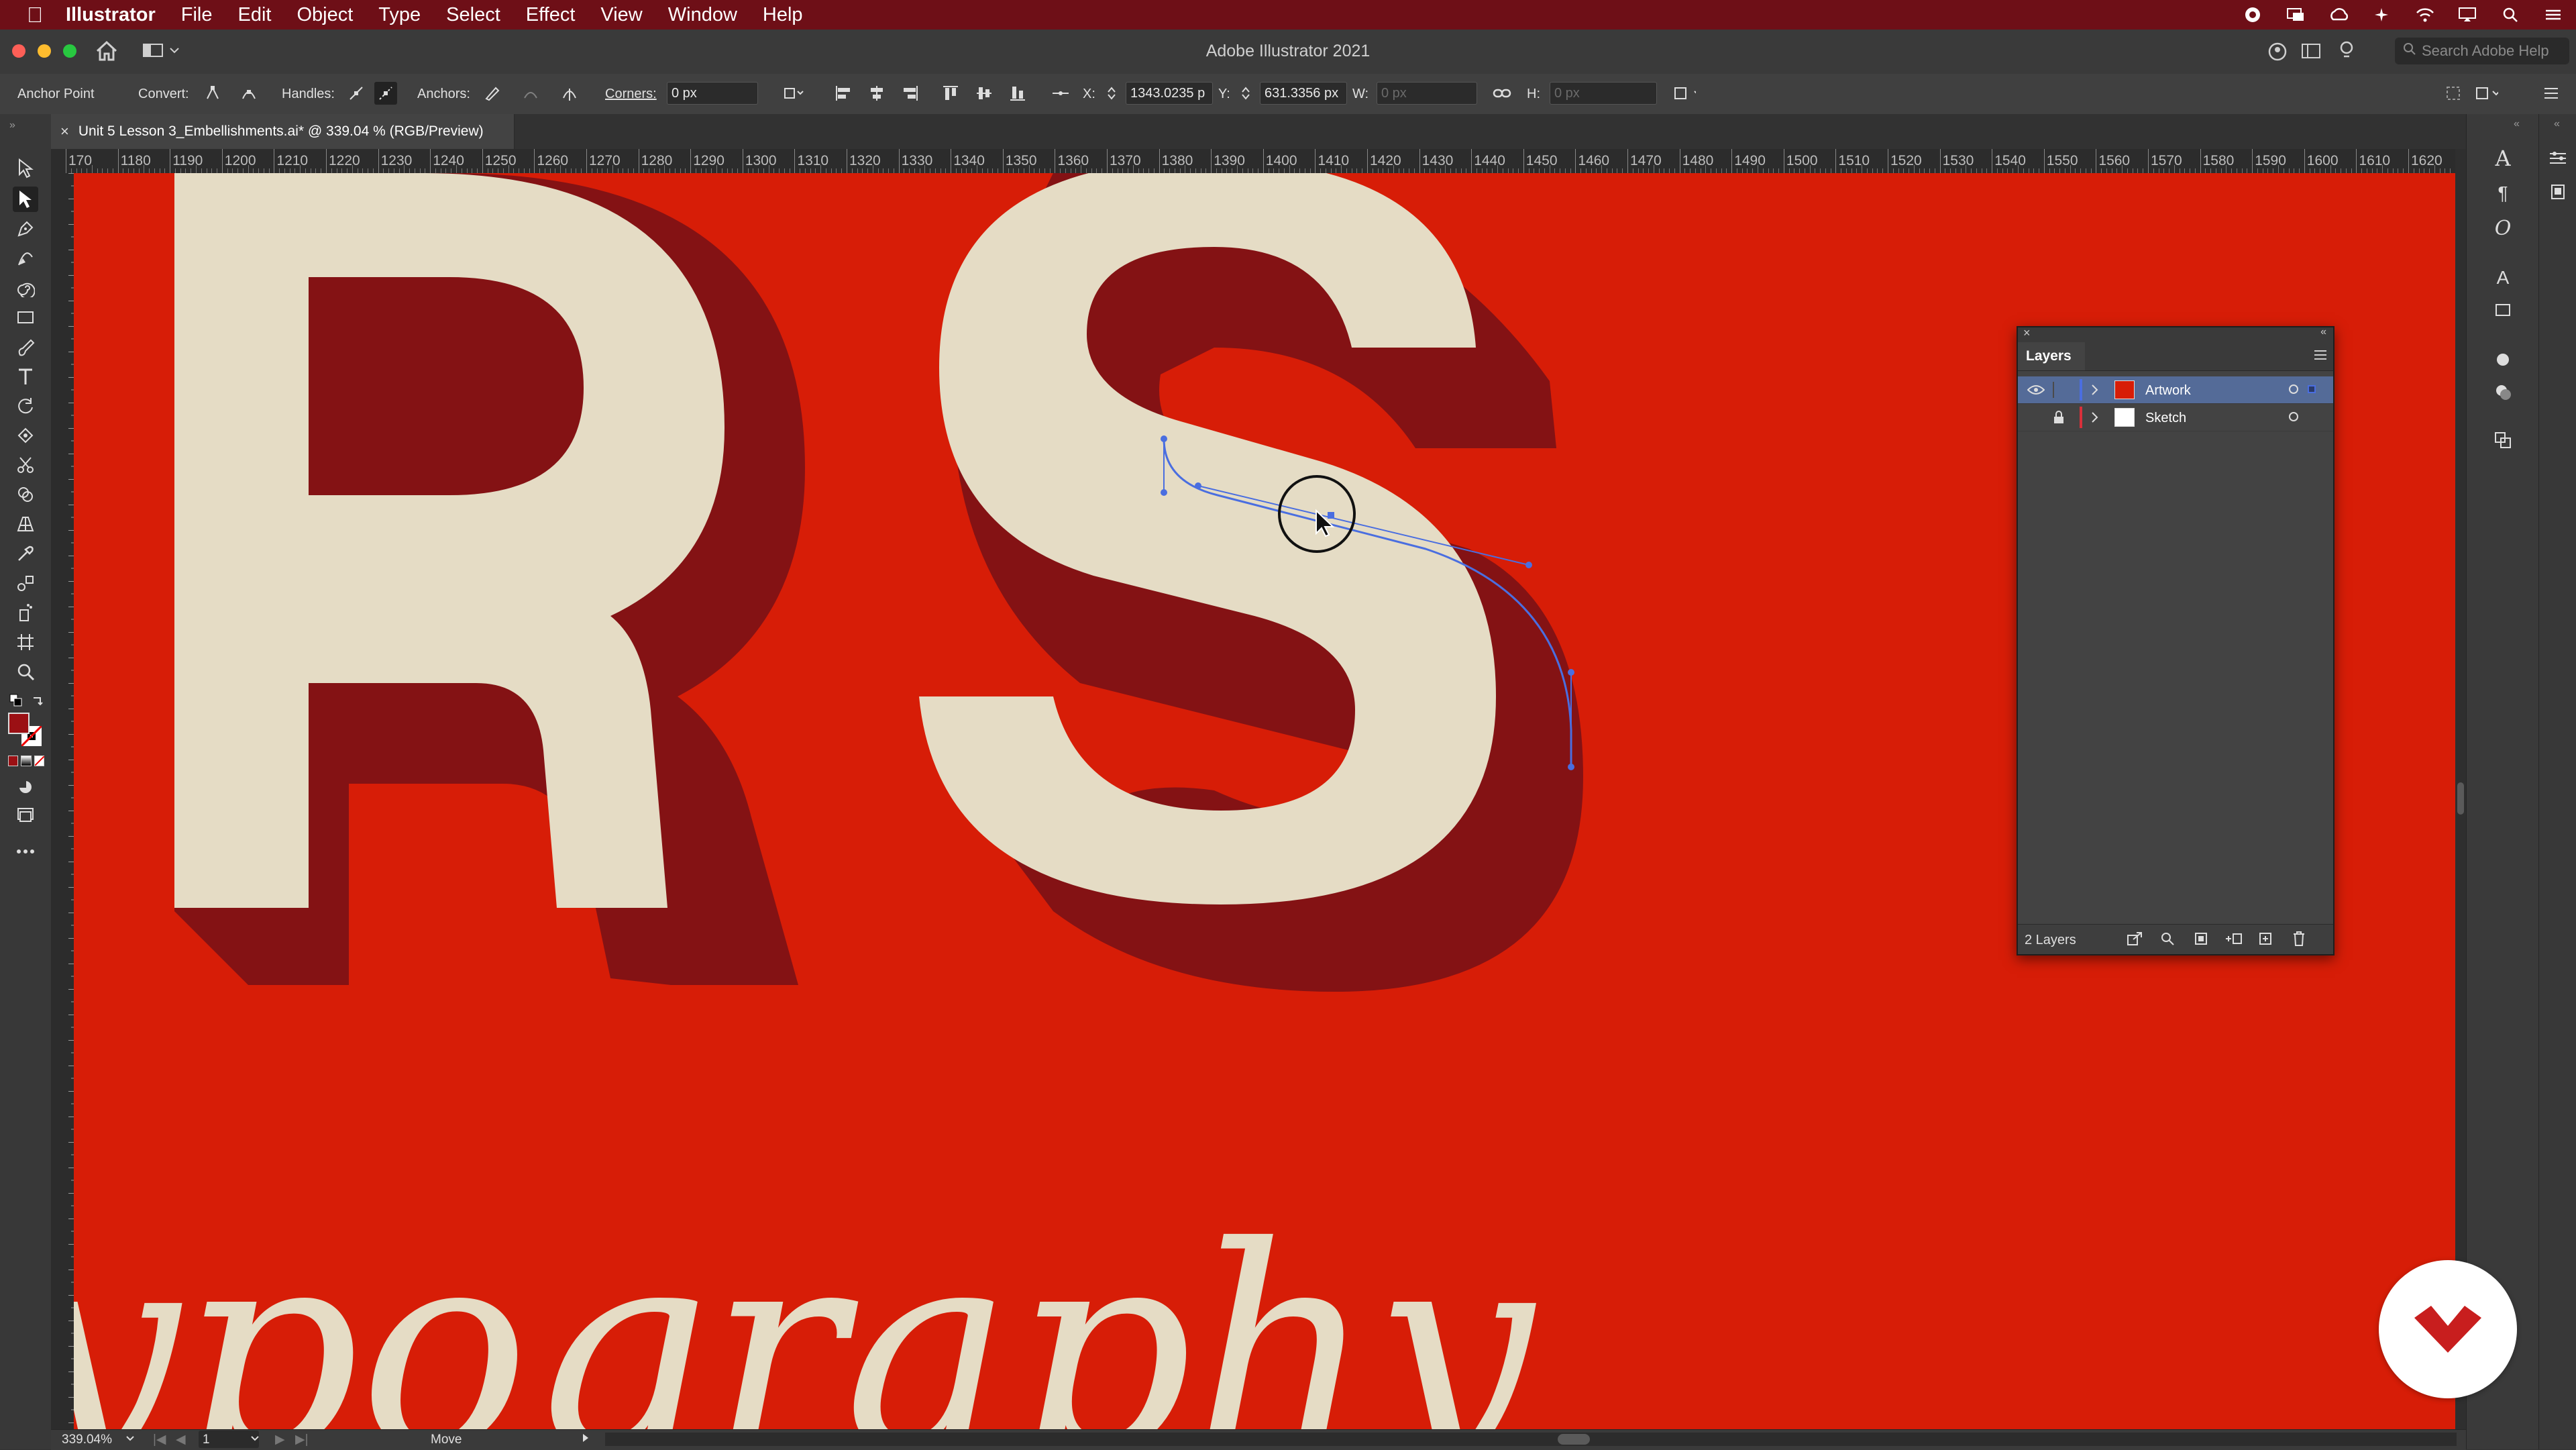  Describe the element at coordinates (2551, 93) in the screenshot. I see `control-bar-menu-icon` at that location.